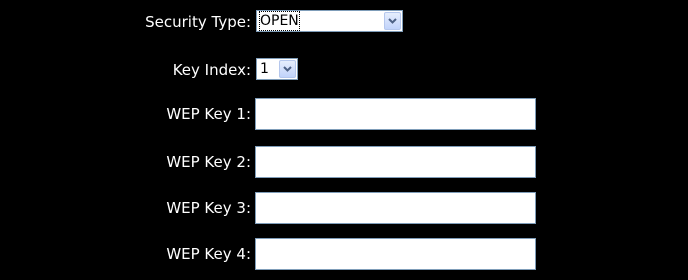 The image size is (688, 280). What do you see at coordinates (211, 70) in the screenshot?
I see `key-index-label: Key Index:` at bounding box center [211, 70].